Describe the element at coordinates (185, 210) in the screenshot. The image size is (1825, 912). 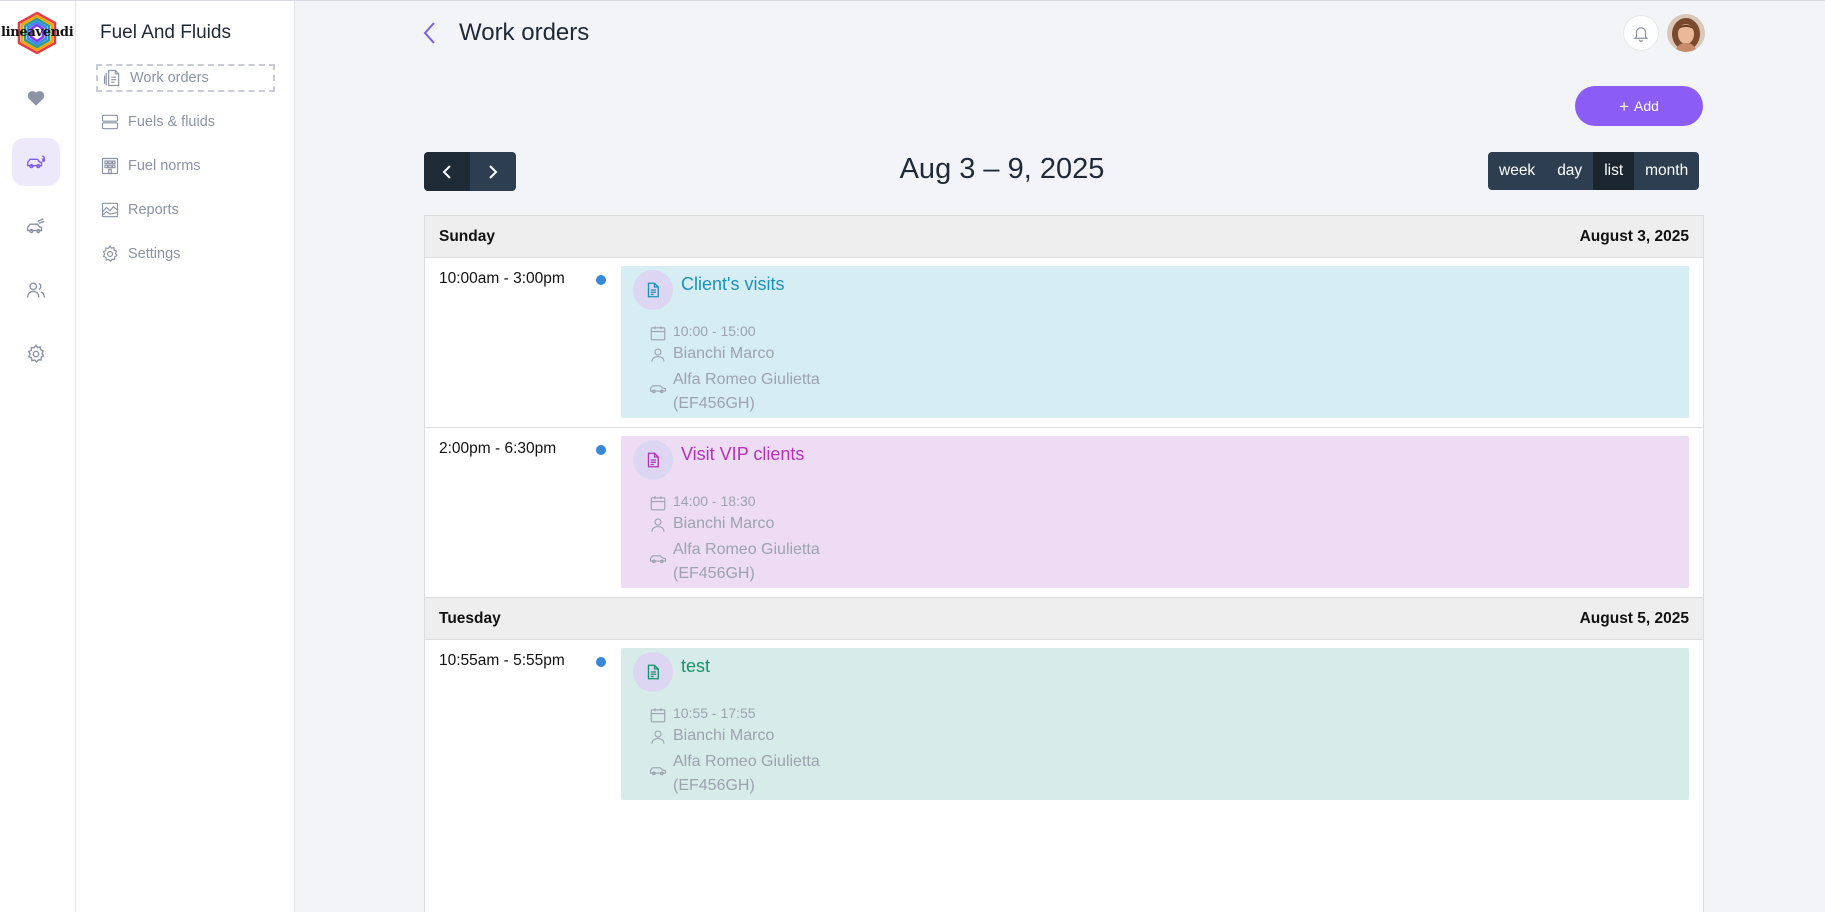
I see `menu-item-reports: Reports` at that location.